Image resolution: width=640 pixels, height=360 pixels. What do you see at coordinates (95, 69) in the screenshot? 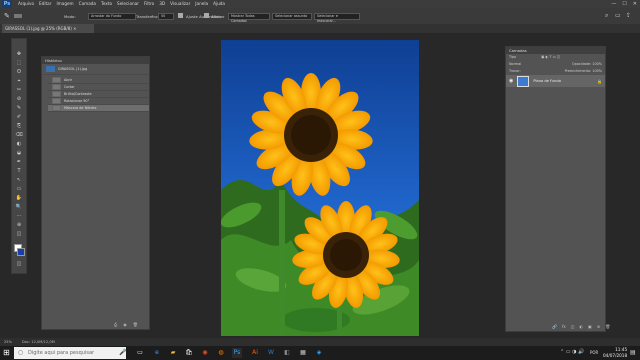
I see `history-snapshot: GIRASSOL (1).jpg` at bounding box center [95, 69].